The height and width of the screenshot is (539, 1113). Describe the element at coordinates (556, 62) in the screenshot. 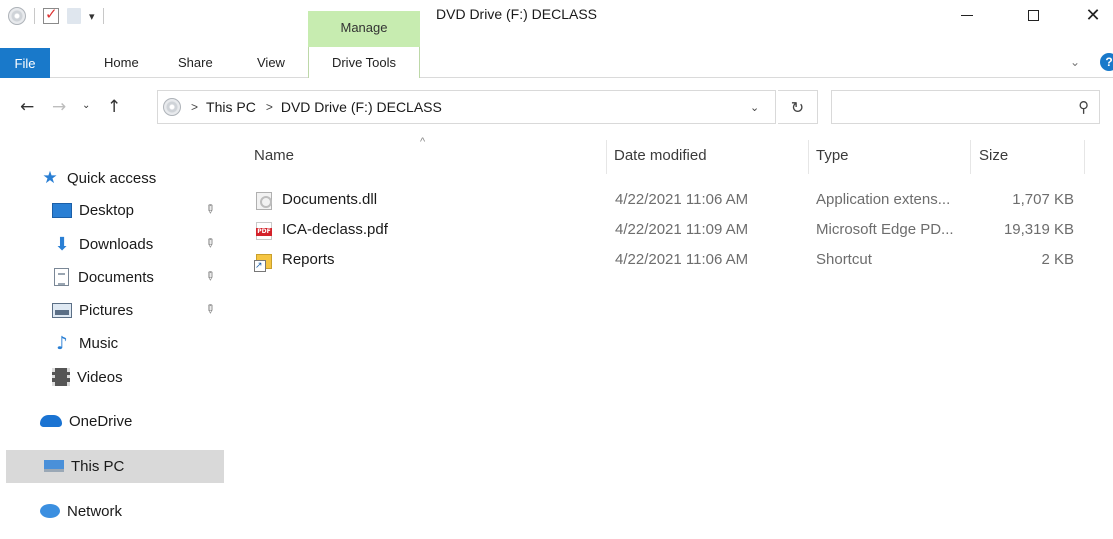

I see `ribbon-tab-bar: File Home Share View Drive Tools ⌄ ?` at that location.